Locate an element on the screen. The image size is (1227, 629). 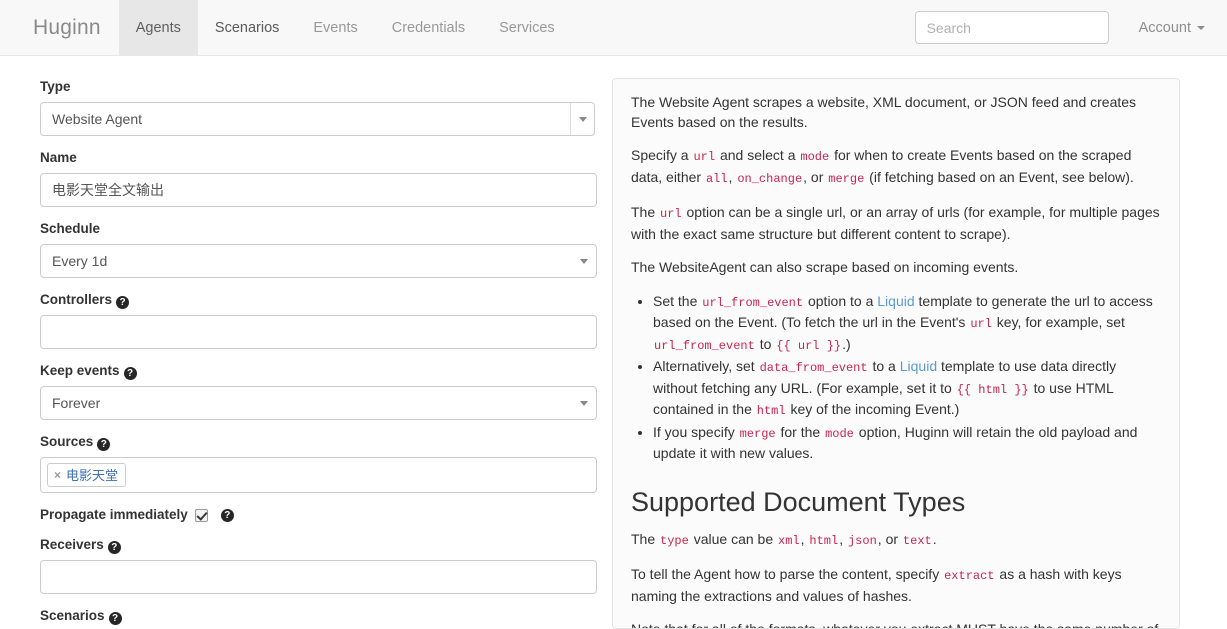
label-sources: Sources? is located at coordinates (318, 442).